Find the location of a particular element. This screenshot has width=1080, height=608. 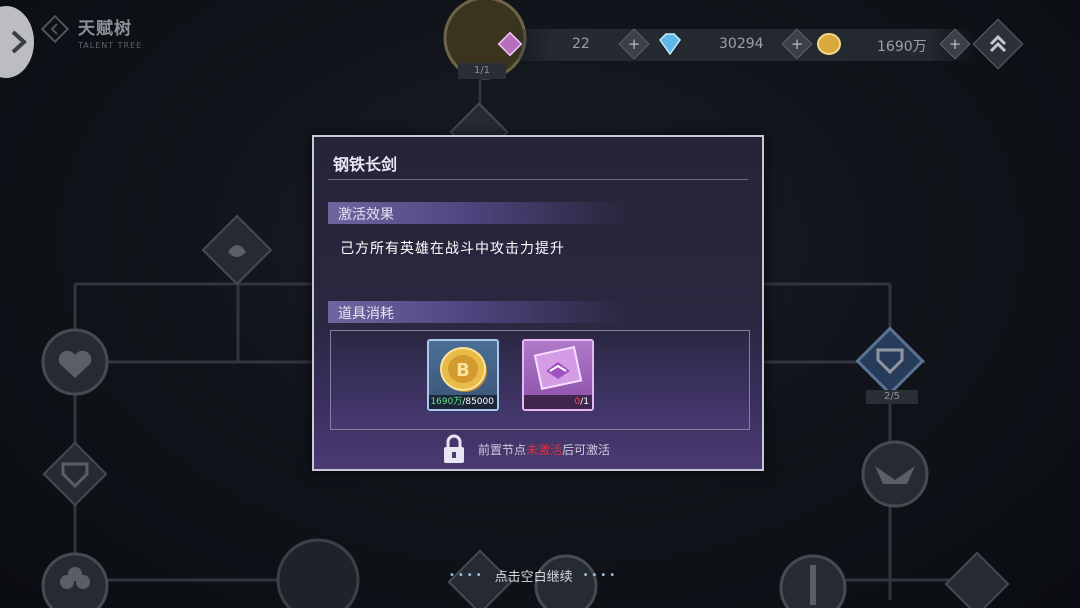

dots-right-icon: •••• is located at coordinates (600, 575).